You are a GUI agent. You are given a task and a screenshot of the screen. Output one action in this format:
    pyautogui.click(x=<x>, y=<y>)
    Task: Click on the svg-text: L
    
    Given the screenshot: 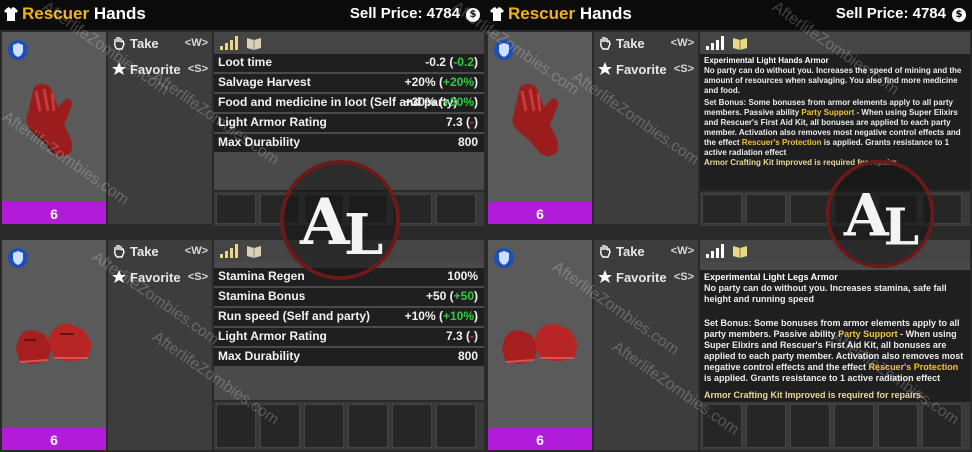 What is the action you would take?
    pyautogui.click(x=902, y=227)
    